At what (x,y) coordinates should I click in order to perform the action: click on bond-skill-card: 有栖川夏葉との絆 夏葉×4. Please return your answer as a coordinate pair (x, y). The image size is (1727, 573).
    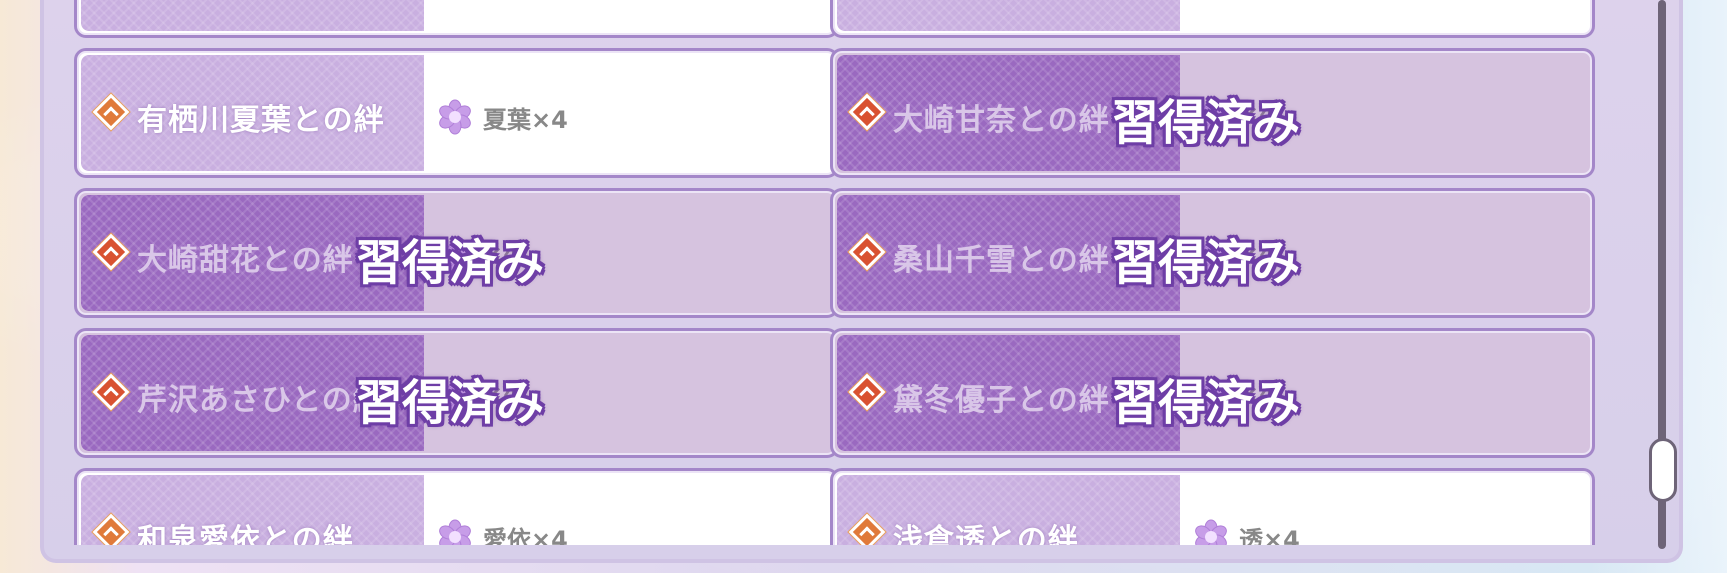
    Looking at the image, I should click on (456, 113).